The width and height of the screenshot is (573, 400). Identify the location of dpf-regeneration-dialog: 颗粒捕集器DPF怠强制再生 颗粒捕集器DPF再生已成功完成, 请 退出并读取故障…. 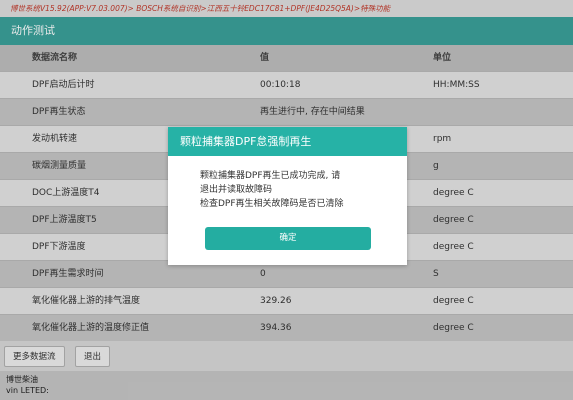
(287, 196).